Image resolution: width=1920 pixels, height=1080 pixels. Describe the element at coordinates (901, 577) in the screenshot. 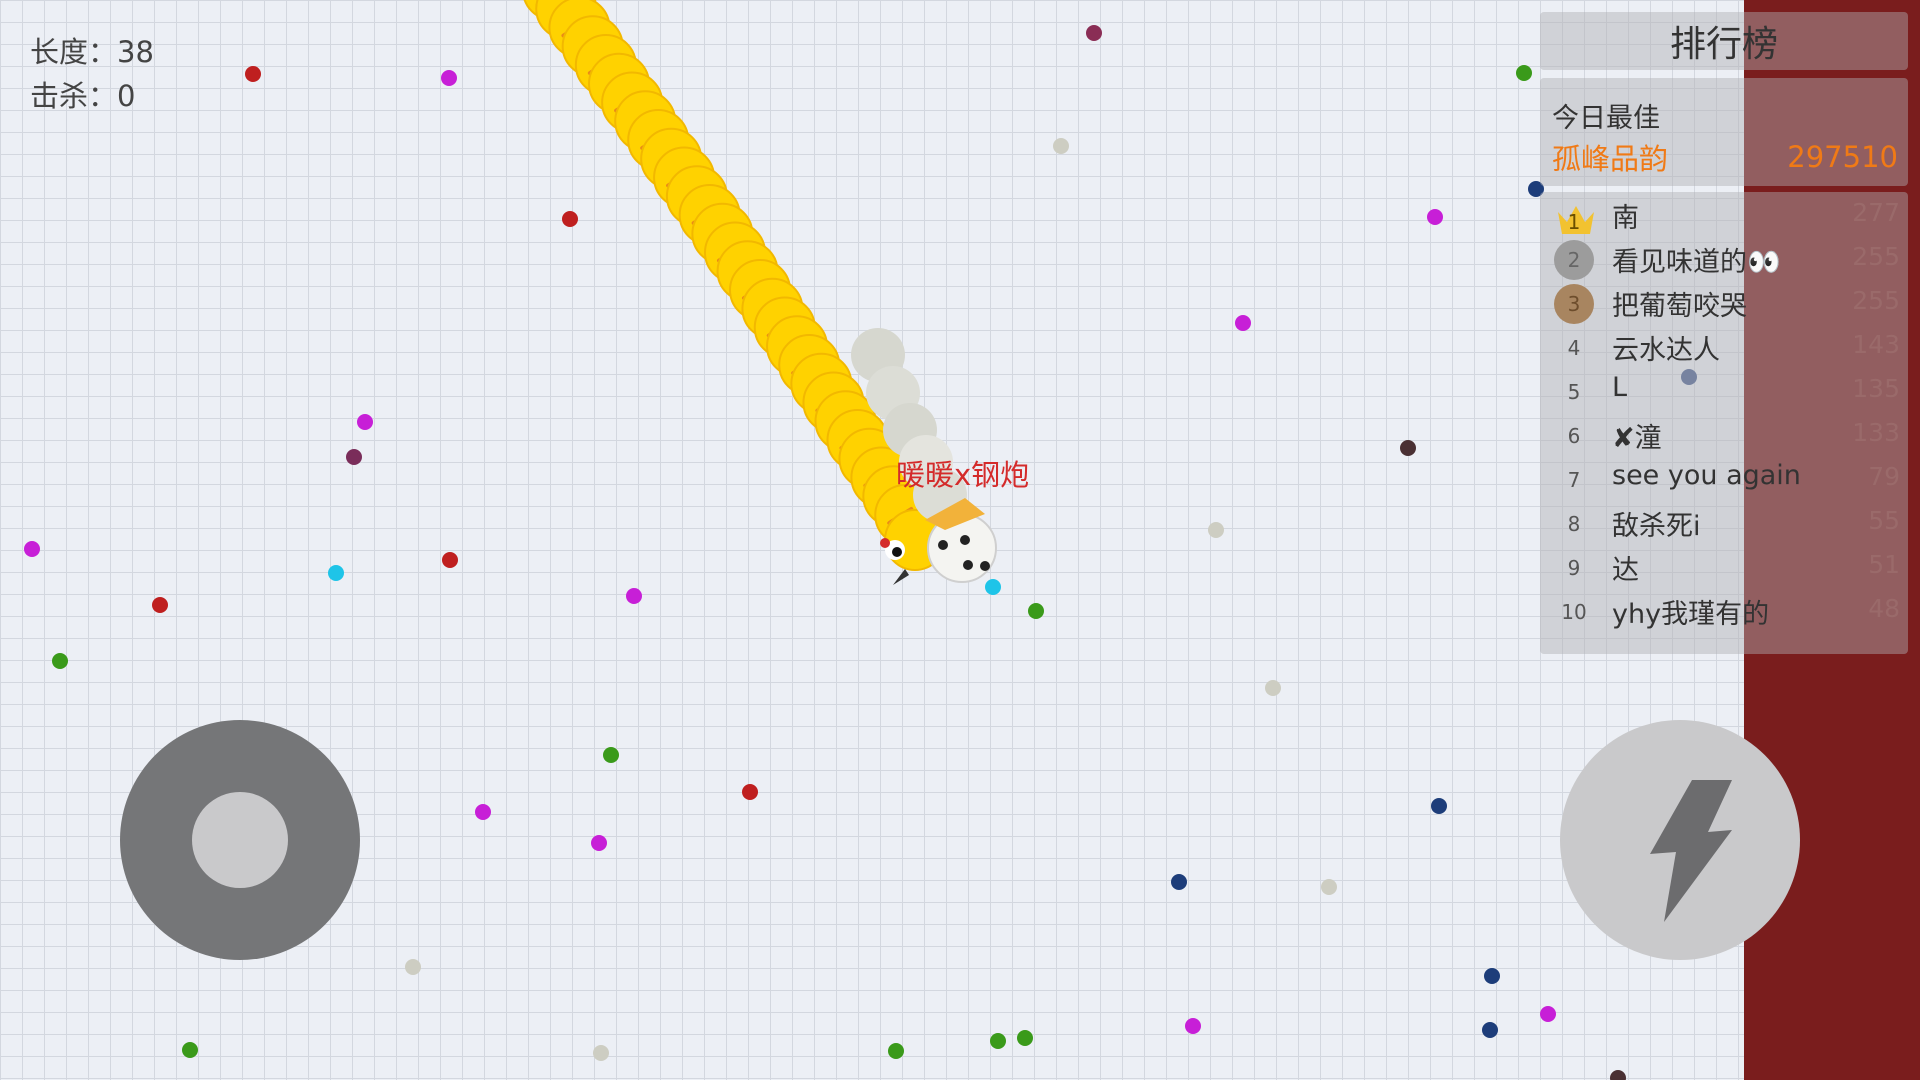

I see `snake-tongue` at that location.